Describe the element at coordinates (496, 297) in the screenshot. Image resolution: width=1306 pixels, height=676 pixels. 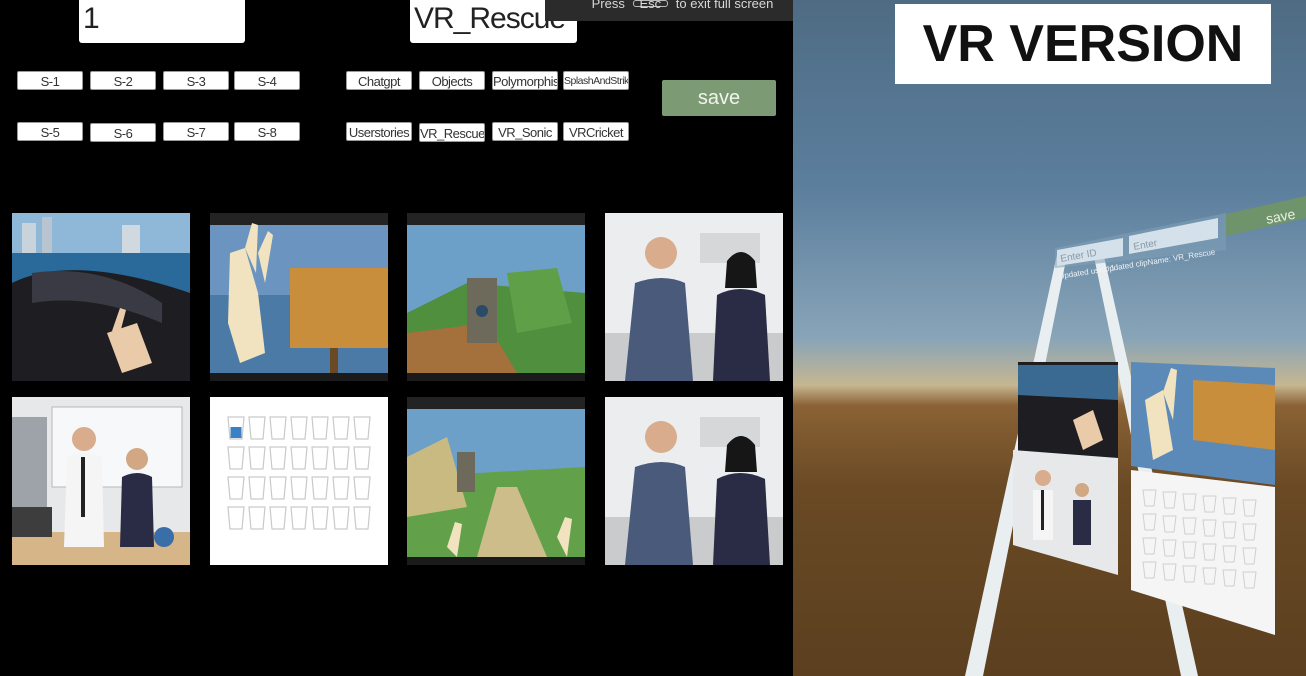
I see `thumbnail-vr-game-world` at that location.